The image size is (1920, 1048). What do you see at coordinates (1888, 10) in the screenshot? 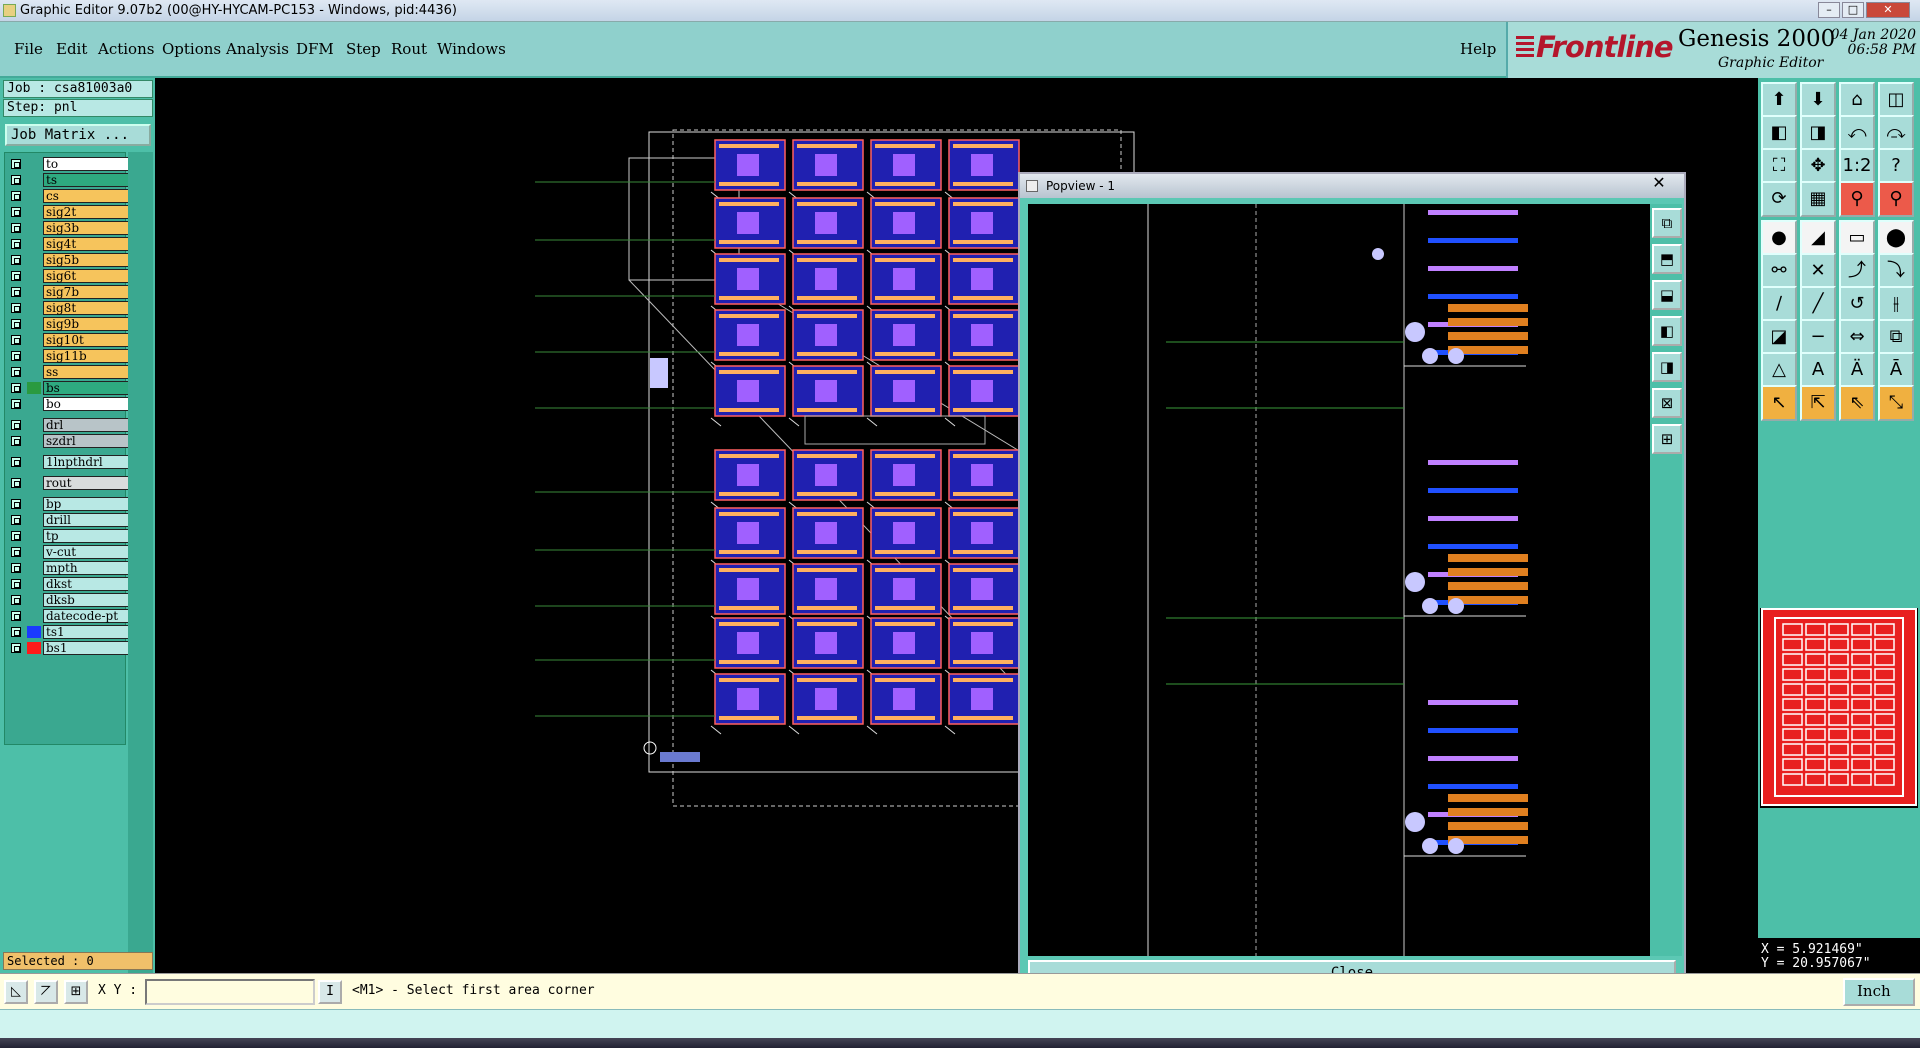
I see `close-window-button: ✕` at bounding box center [1888, 10].